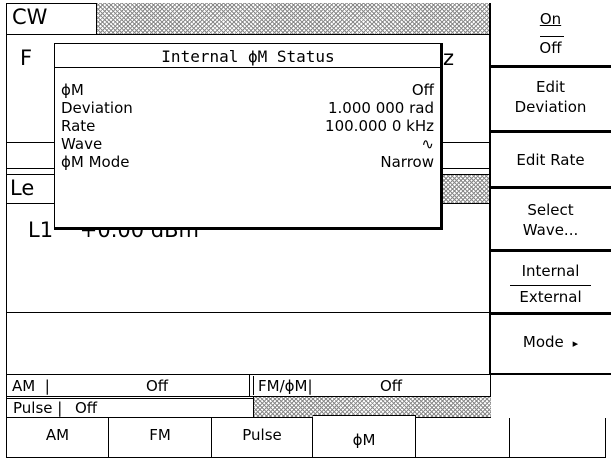 This screenshot has height=464, width=611. I want to click on fm-status-value: Off, so click(391, 386).